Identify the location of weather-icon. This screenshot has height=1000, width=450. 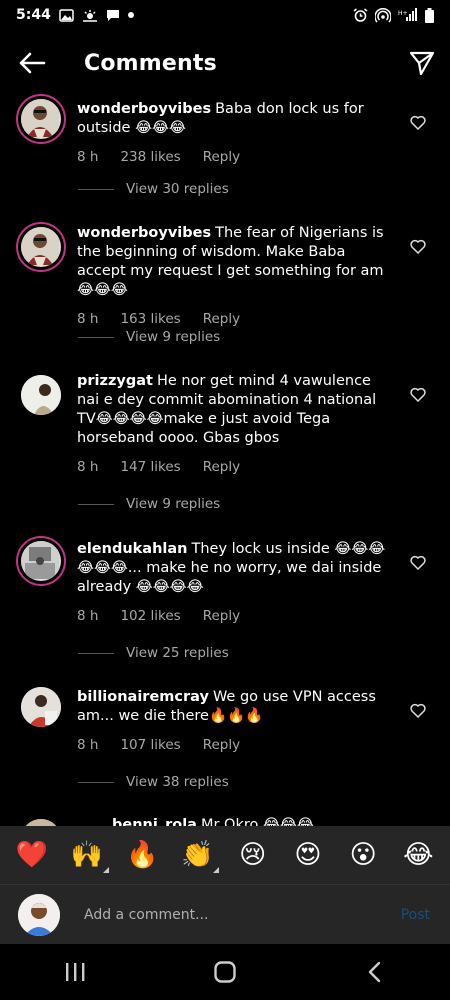
(90, 15).